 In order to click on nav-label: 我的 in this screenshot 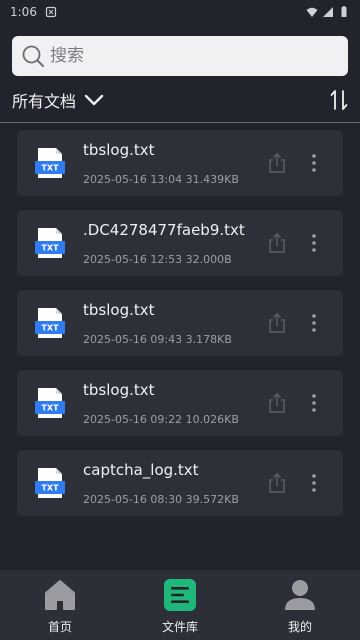, I will do `click(299, 627)`.